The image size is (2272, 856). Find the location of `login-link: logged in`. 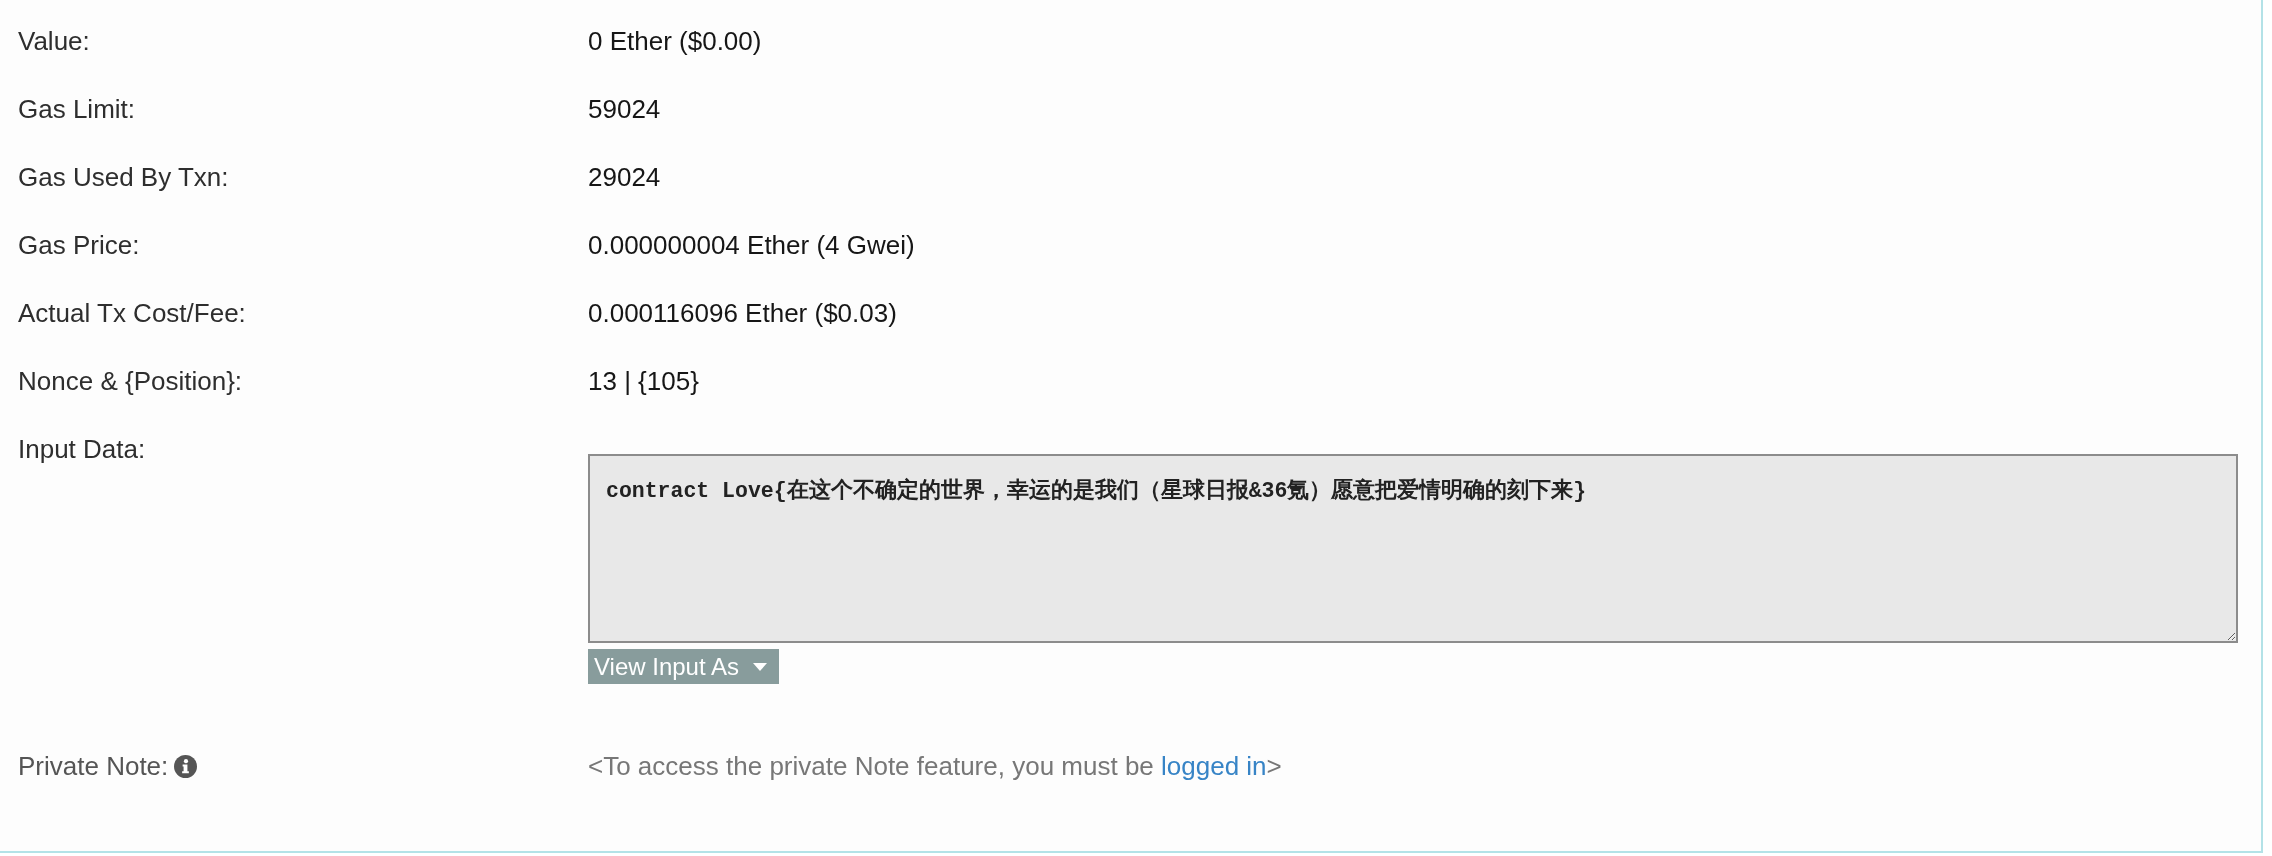

login-link: logged in is located at coordinates (1214, 766).